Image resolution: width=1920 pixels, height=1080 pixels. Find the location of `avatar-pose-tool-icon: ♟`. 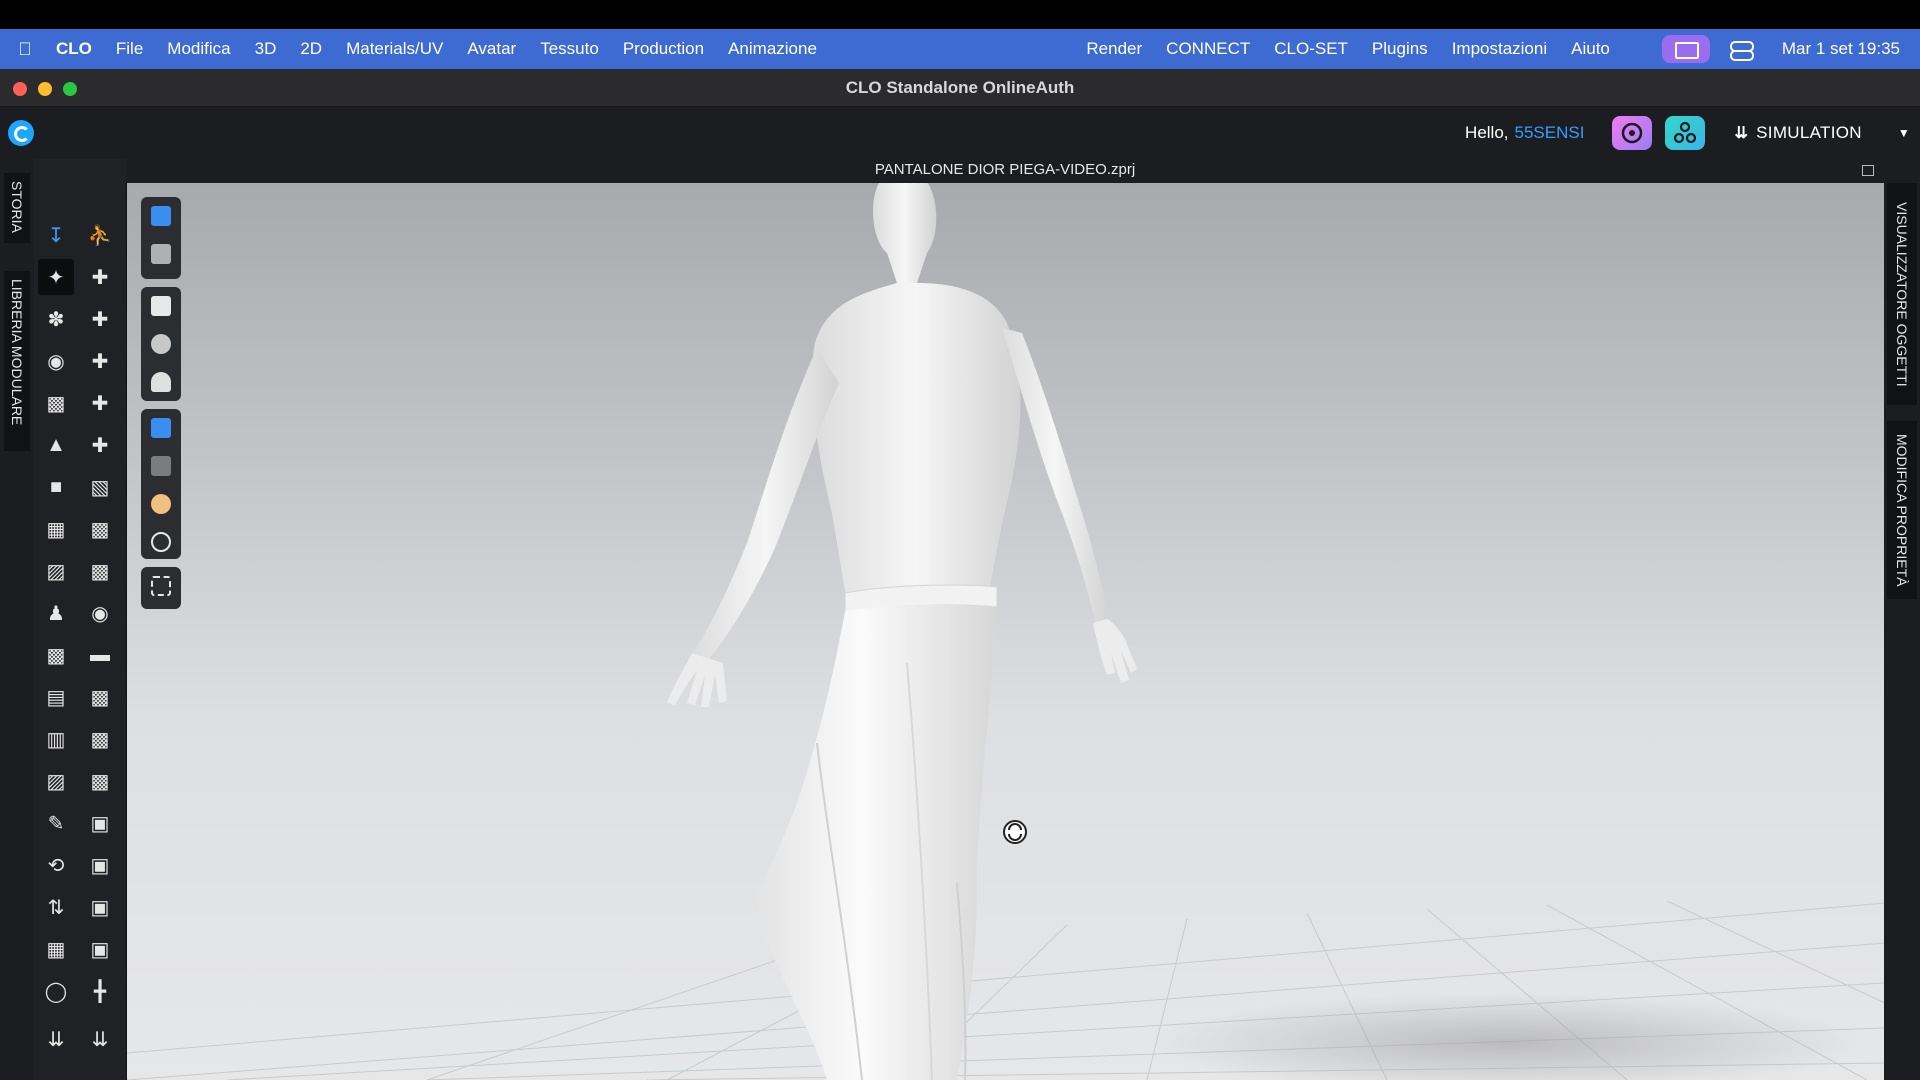

avatar-pose-tool-icon: ♟ is located at coordinates (56, 613).